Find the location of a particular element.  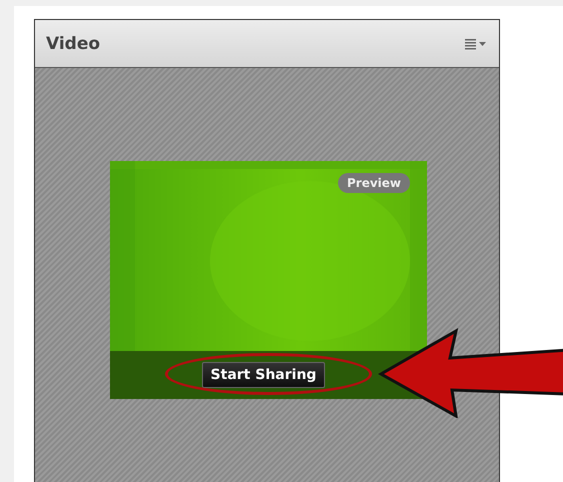

panel-title: Video is located at coordinates (73, 44).